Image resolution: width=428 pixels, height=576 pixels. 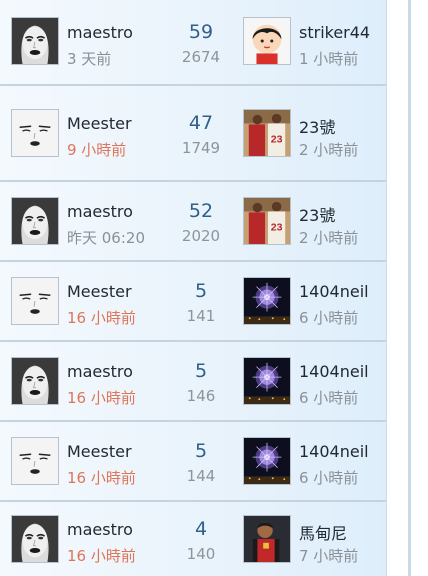 I want to click on last-poster-name: striker44, so click(x=334, y=32).